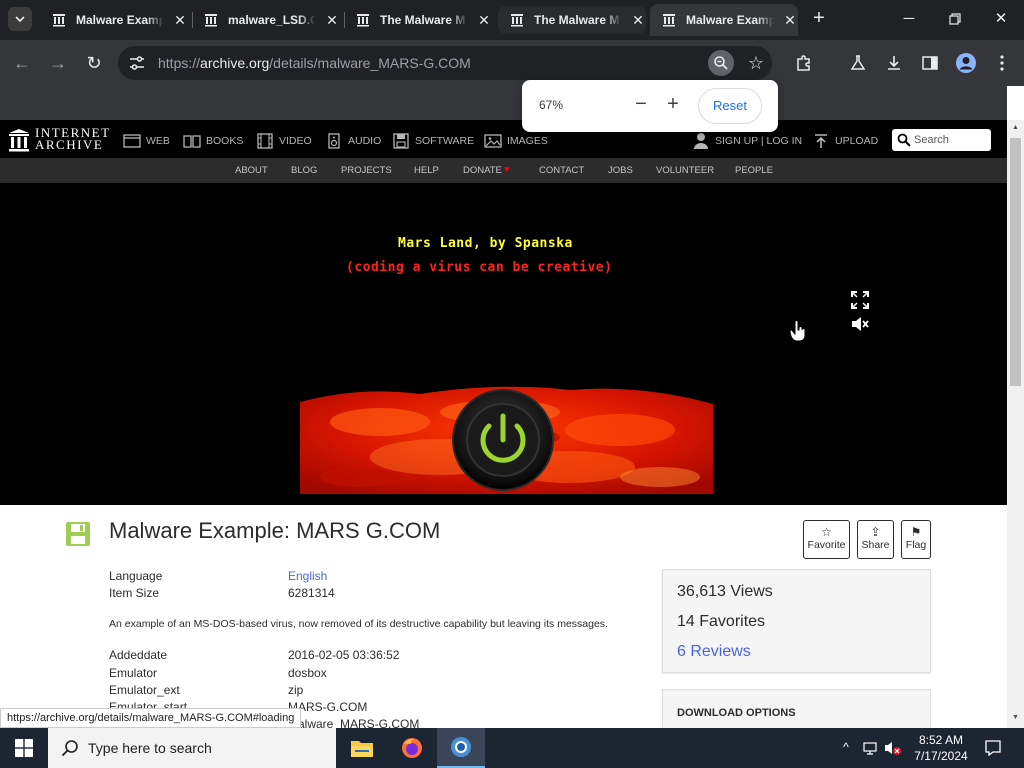 The image size is (1024, 768). I want to click on plus-icon: +, so click(673, 104).